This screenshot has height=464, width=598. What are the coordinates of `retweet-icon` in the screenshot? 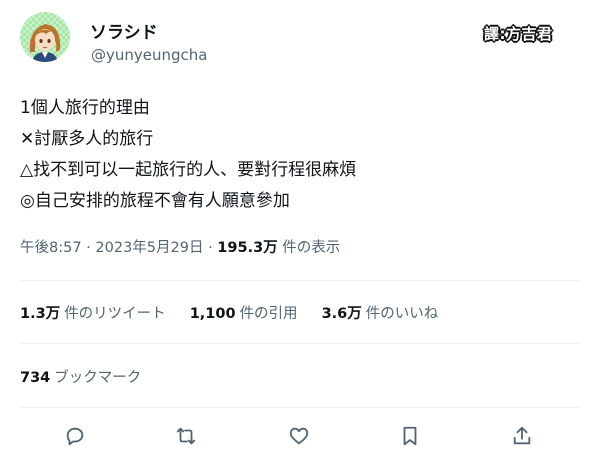 It's located at (186, 436).